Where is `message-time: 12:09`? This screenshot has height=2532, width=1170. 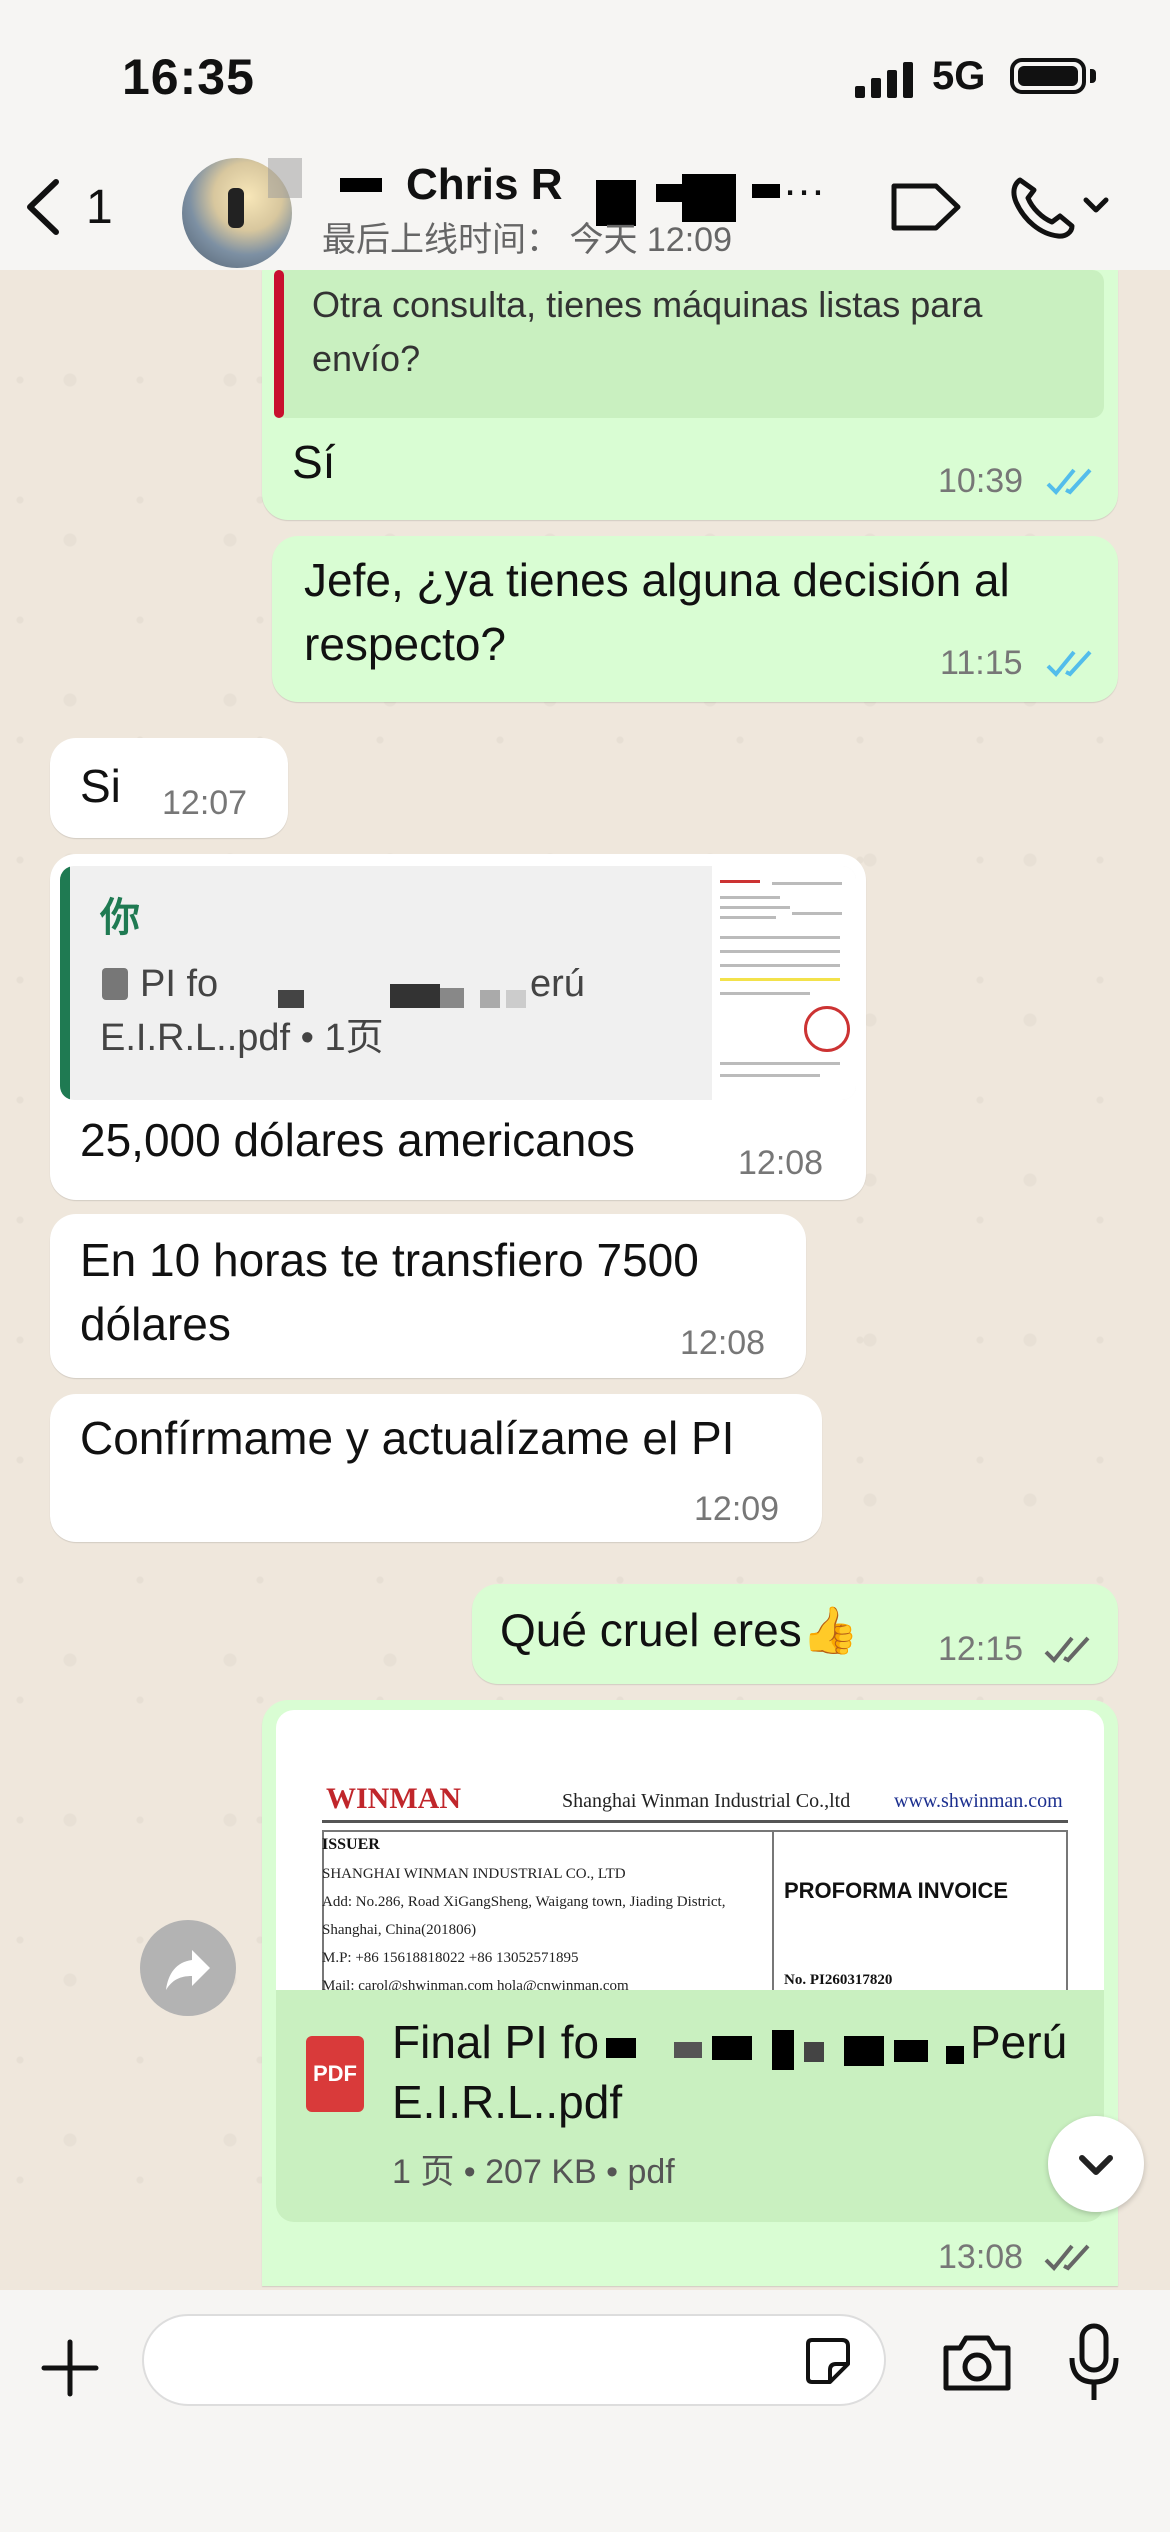 message-time: 12:09 is located at coordinates (737, 1509).